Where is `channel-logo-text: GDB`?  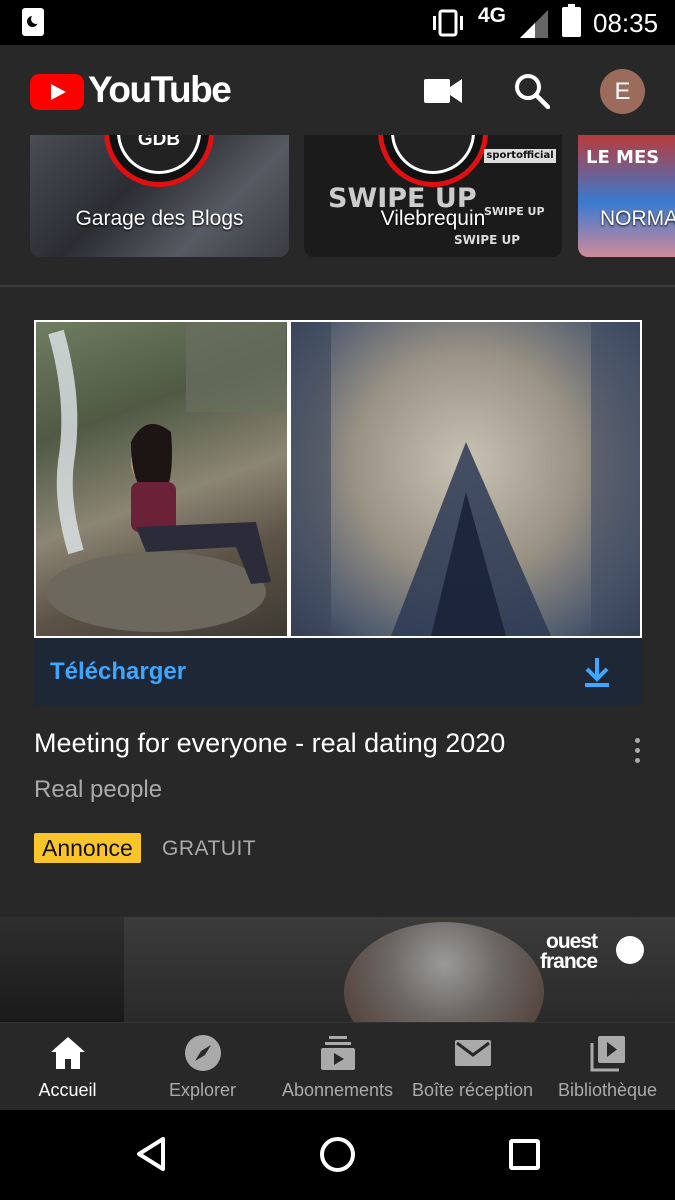 channel-logo-text: GDB is located at coordinates (159, 142).